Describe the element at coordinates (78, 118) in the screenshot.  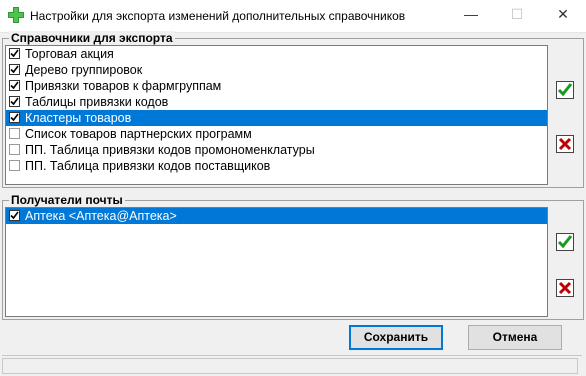
I see `list-item-label: Кластеры товаров` at that location.